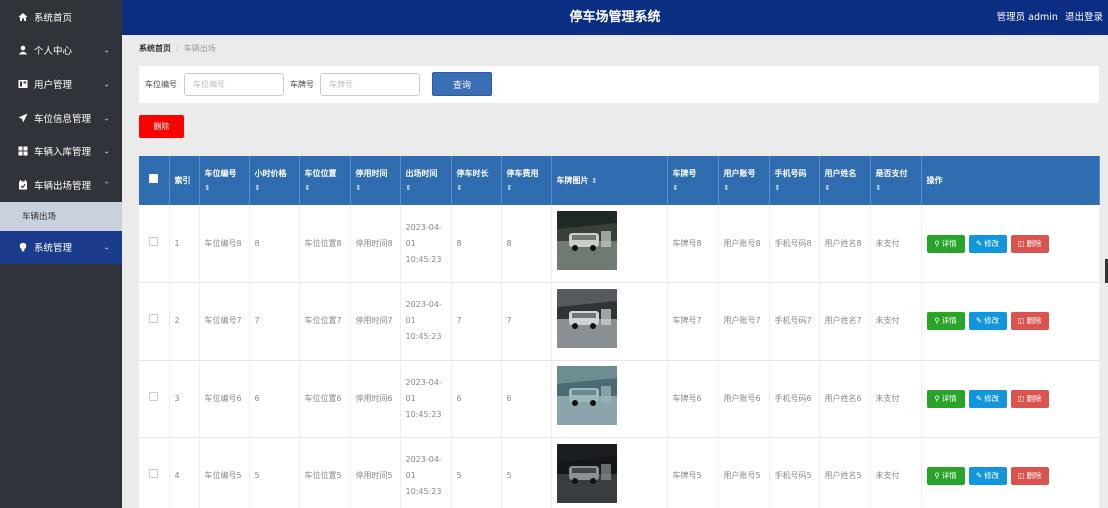  I want to click on batch-delete-button: 删除, so click(161, 126).